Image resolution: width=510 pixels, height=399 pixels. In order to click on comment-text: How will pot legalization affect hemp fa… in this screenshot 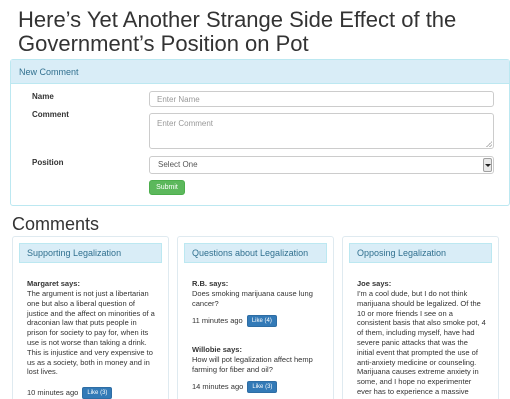, I will do `click(252, 364)`.